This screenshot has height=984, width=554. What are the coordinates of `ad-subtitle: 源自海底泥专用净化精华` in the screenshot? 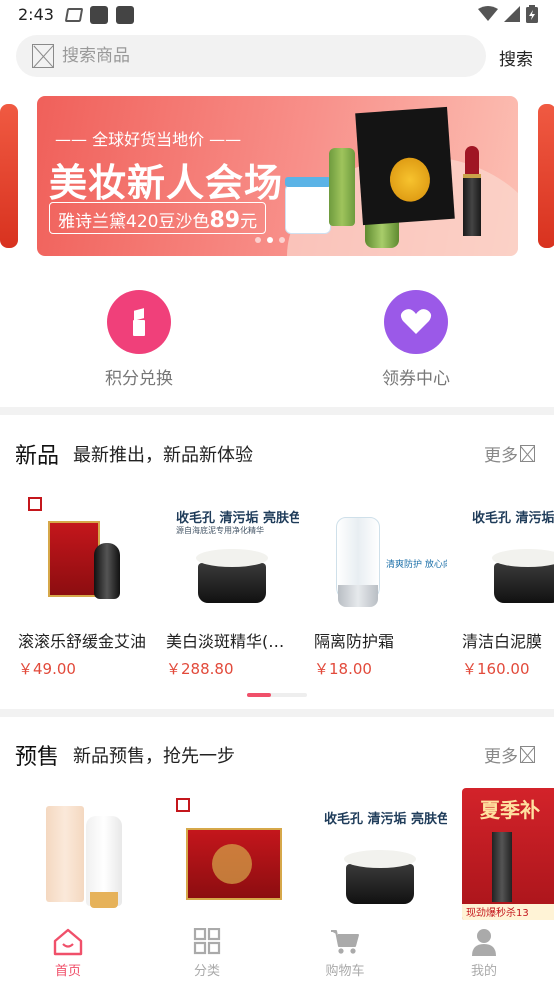 It's located at (220, 530).